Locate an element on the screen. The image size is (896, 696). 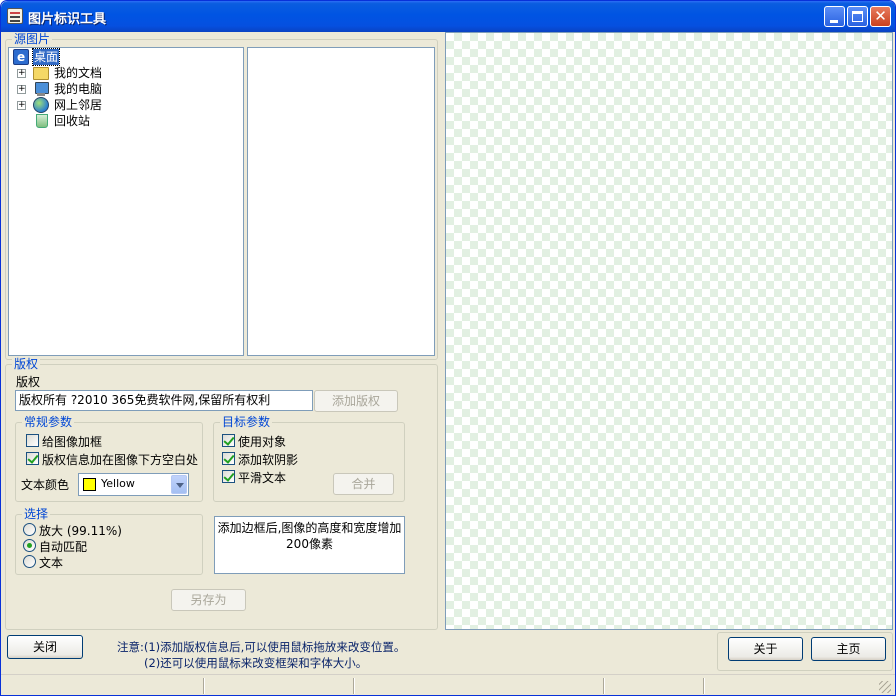
status-bar is located at coordinates (448, 684).